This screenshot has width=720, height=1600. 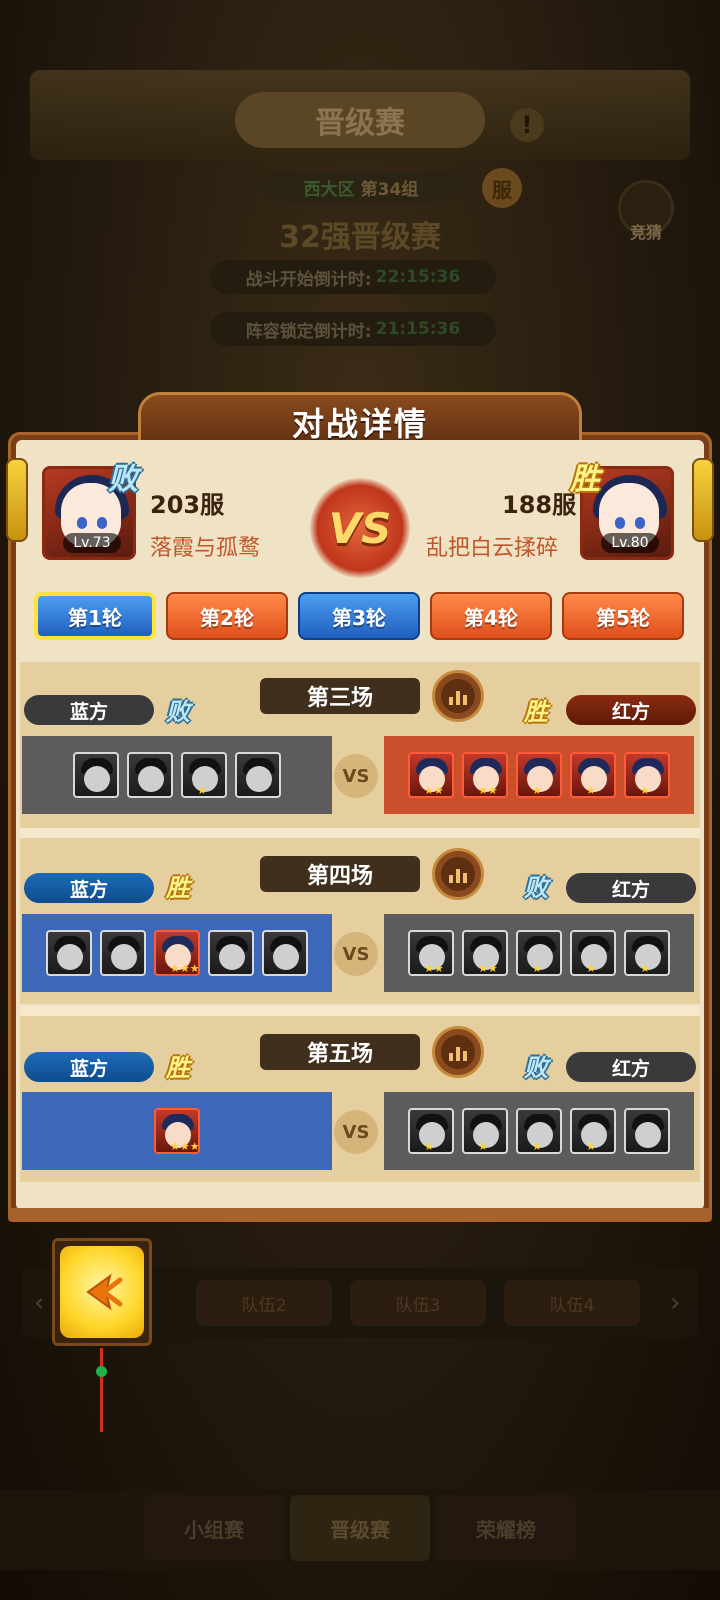 What do you see at coordinates (630, 543) in the screenshot?
I see `right-player-level: Lv.80` at bounding box center [630, 543].